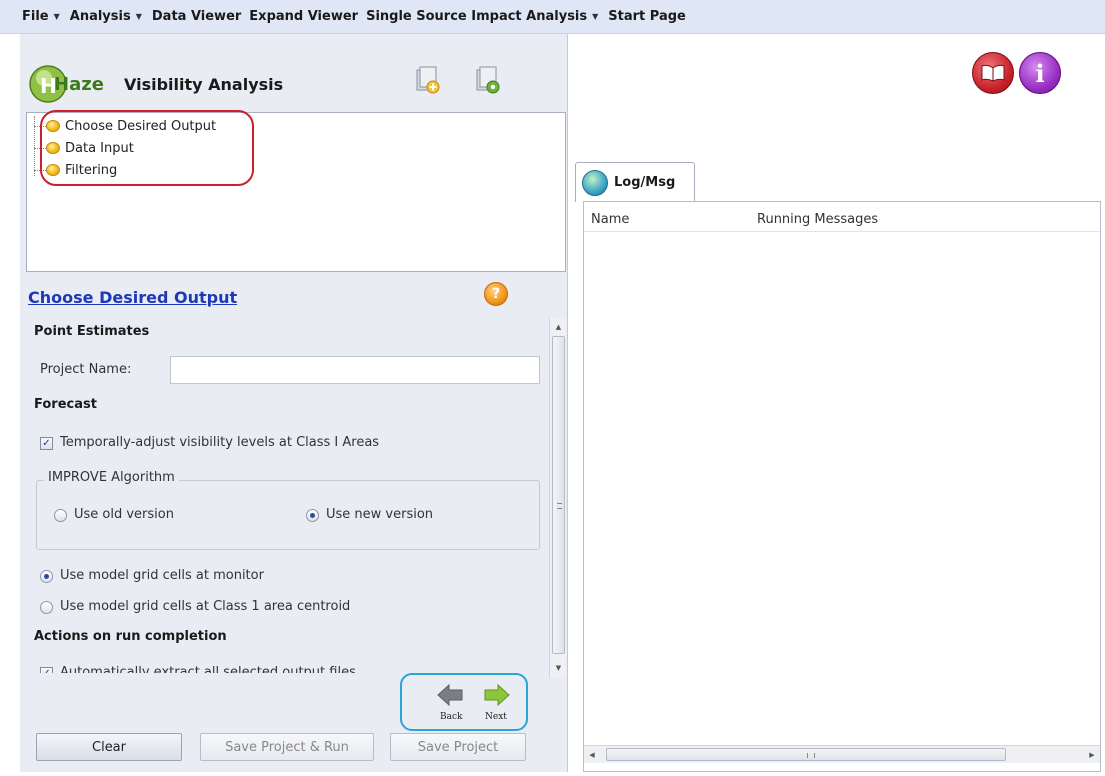 The height and width of the screenshot is (776, 1105). Describe the element at coordinates (380, 514) in the screenshot. I see `new-version-label: Use new version` at that location.